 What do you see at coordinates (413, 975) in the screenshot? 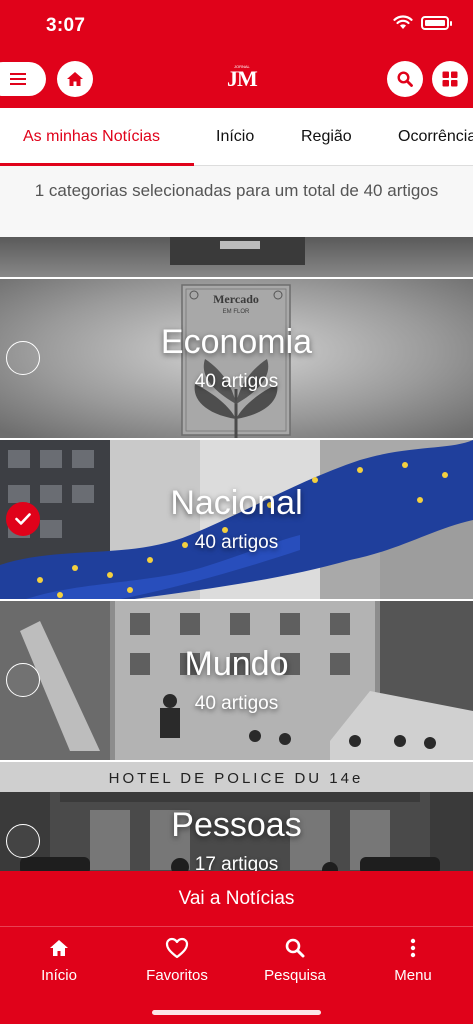
I see `nav-label: Menu` at bounding box center [413, 975].